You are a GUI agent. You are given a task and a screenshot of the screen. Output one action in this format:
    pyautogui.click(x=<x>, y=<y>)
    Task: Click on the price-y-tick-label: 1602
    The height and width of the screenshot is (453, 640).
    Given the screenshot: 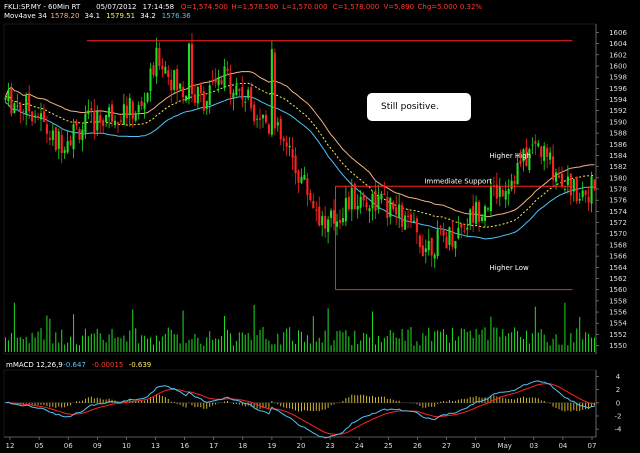 What is the action you would take?
    pyautogui.click(x=618, y=55)
    